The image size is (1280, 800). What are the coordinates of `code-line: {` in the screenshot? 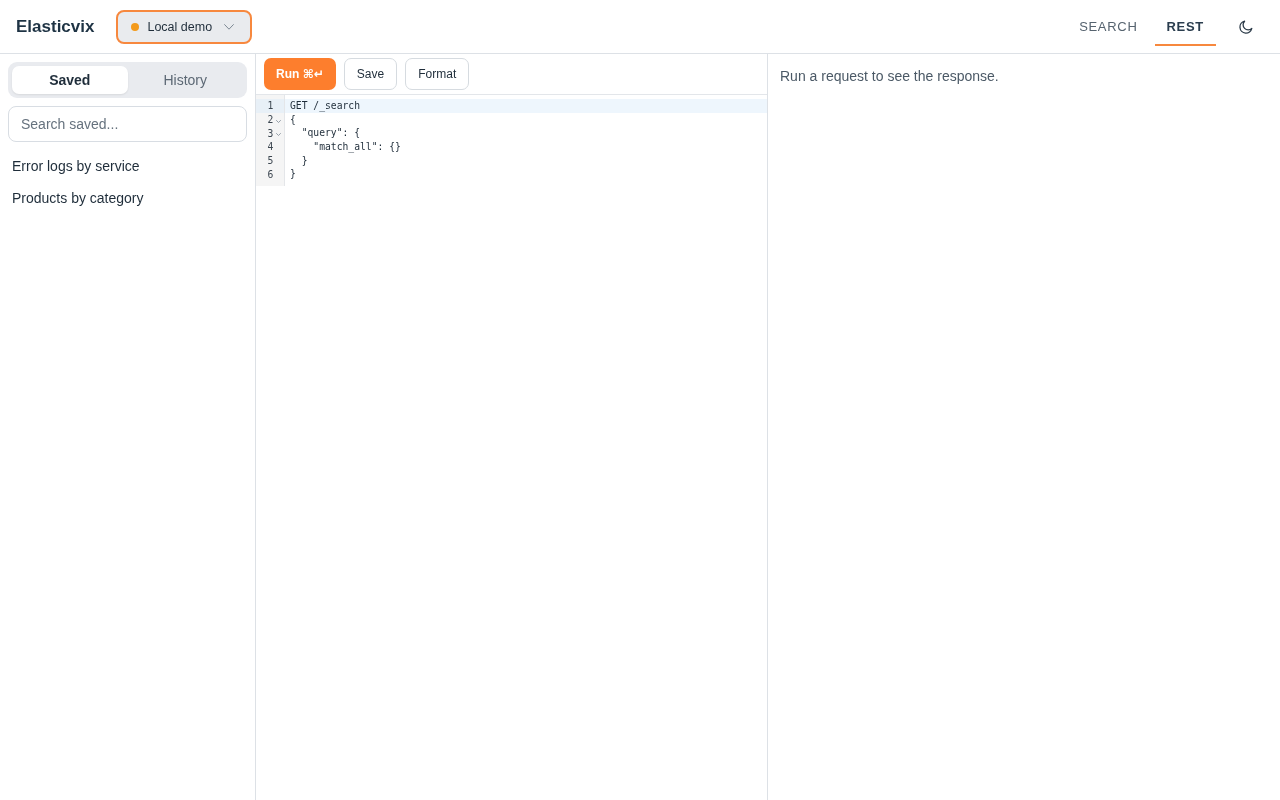 It's located at (293, 119).